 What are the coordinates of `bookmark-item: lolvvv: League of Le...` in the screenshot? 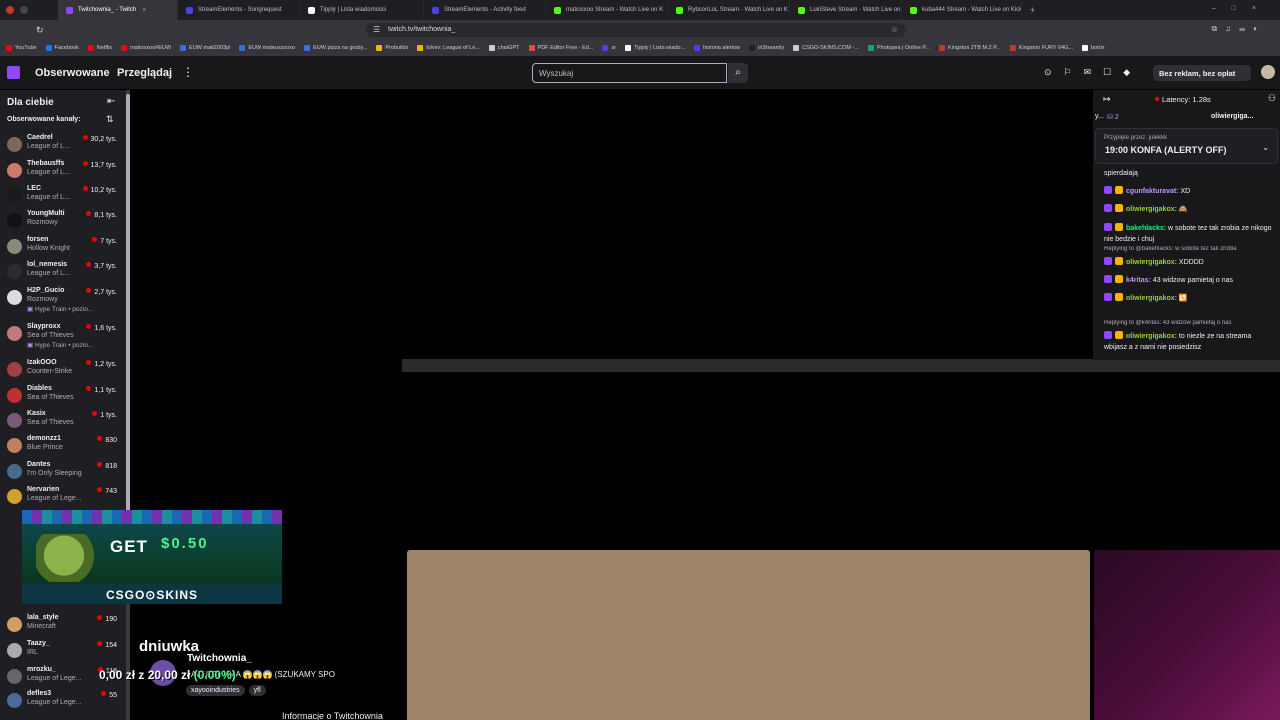 It's located at (448, 48).